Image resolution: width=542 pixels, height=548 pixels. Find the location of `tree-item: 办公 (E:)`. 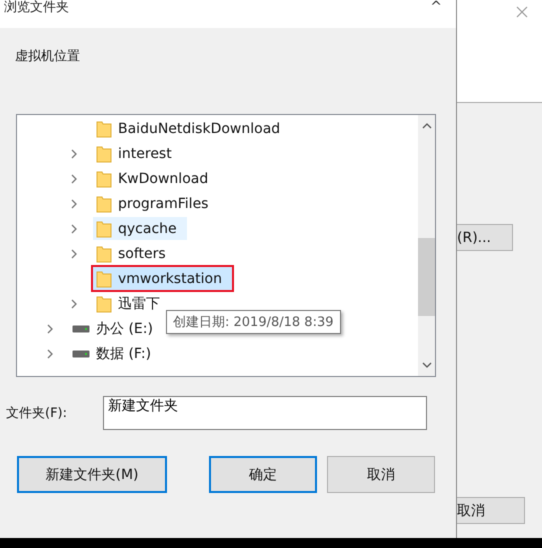

tree-item: 办公 (E:) is located at coordinates (116, 328).